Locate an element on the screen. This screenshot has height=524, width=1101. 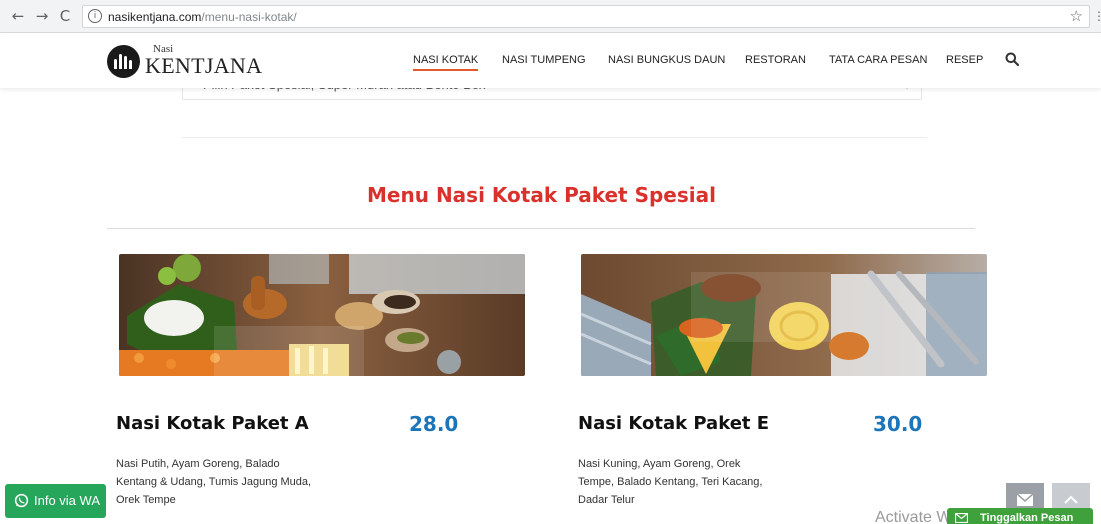
logo-mark-icon is located at coordinates (123, 61).